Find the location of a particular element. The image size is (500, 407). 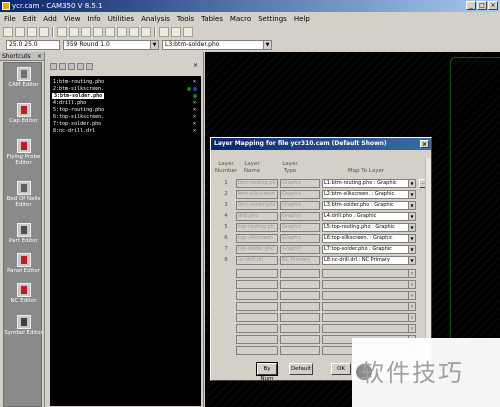

layer-item: 5:top-routing.pho × is located at coordinates (125, 110).